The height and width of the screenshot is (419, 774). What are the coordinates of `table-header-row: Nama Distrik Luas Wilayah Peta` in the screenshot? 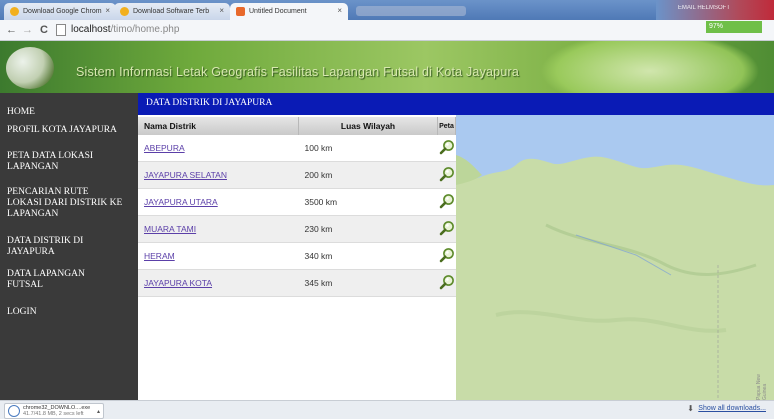 It's located at (297, 126).